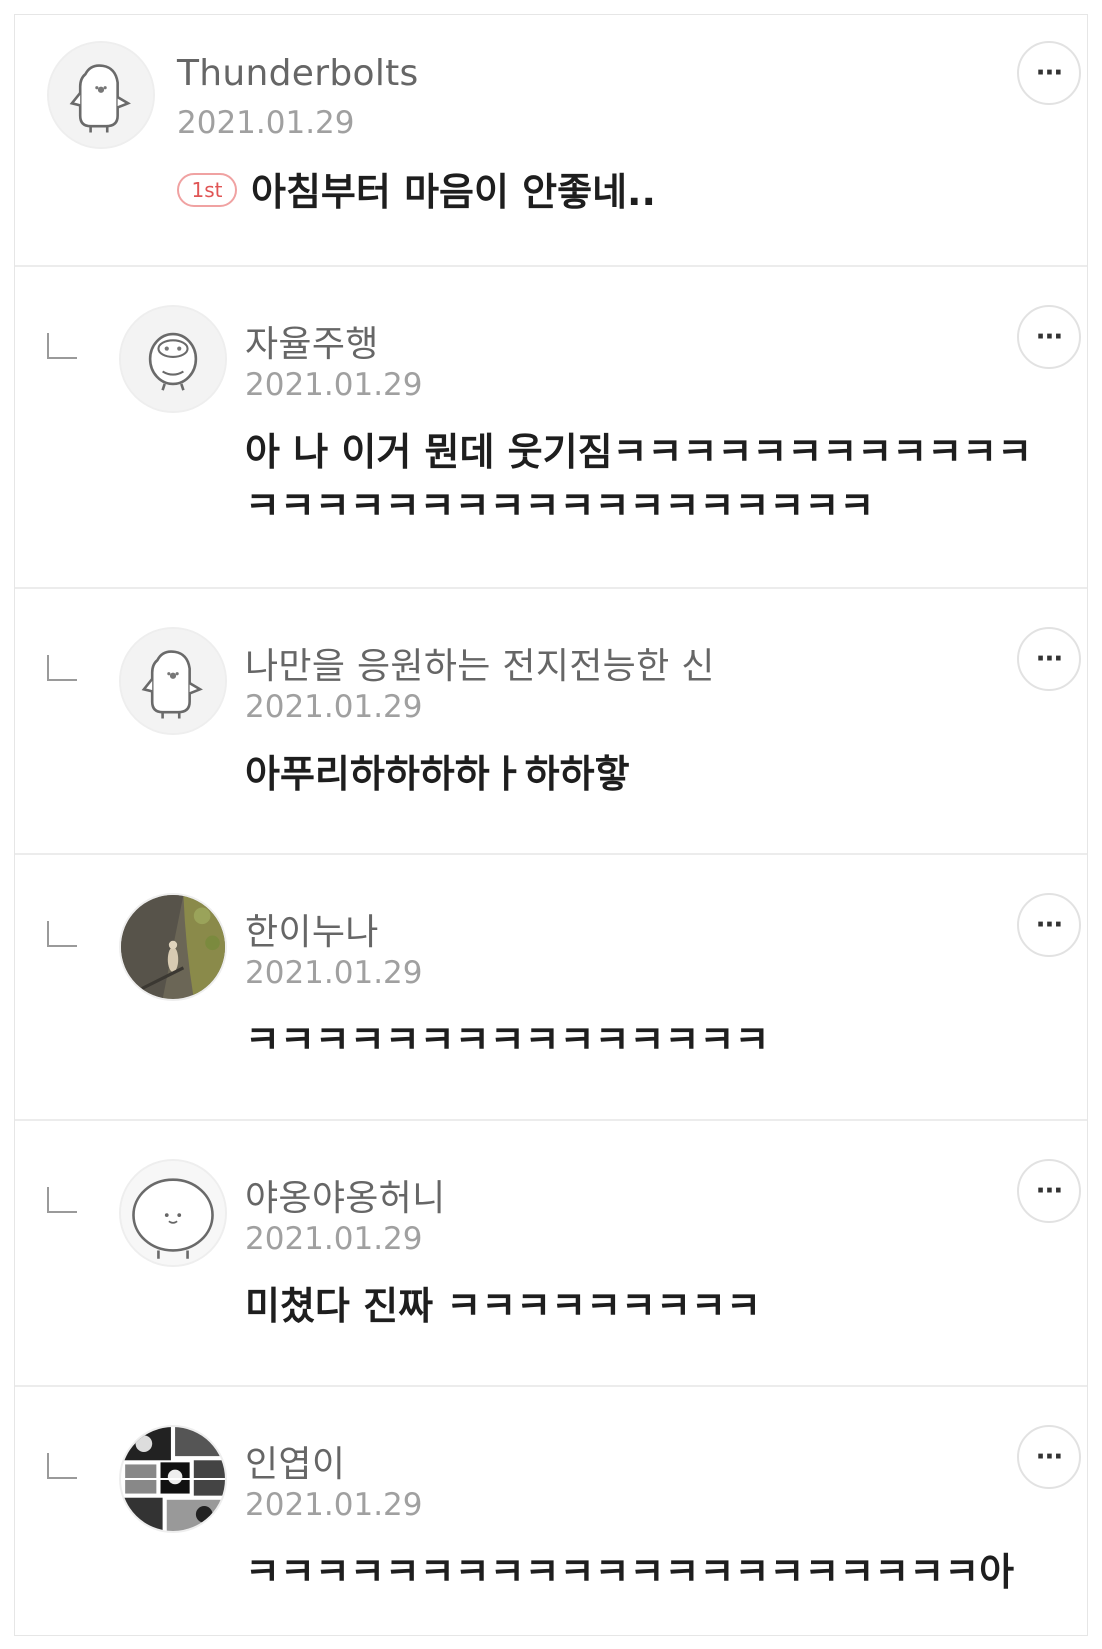 This screenshot has height=1649, width=1102. Describe the element at coordinates (298, 73) in the screenshot. I see `comment-author: Thunderbolts` at that location.